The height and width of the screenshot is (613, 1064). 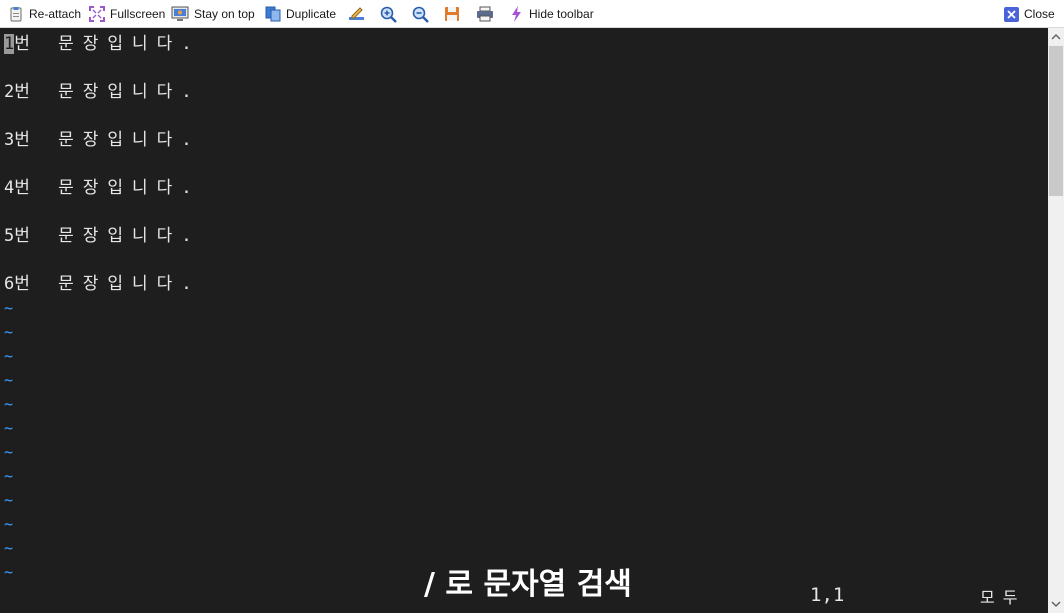 What do you see at coordinates (102, 284) in the screenshot?
I see `text-line: 6번 문장입니다.` at bounding box center [102, 284].